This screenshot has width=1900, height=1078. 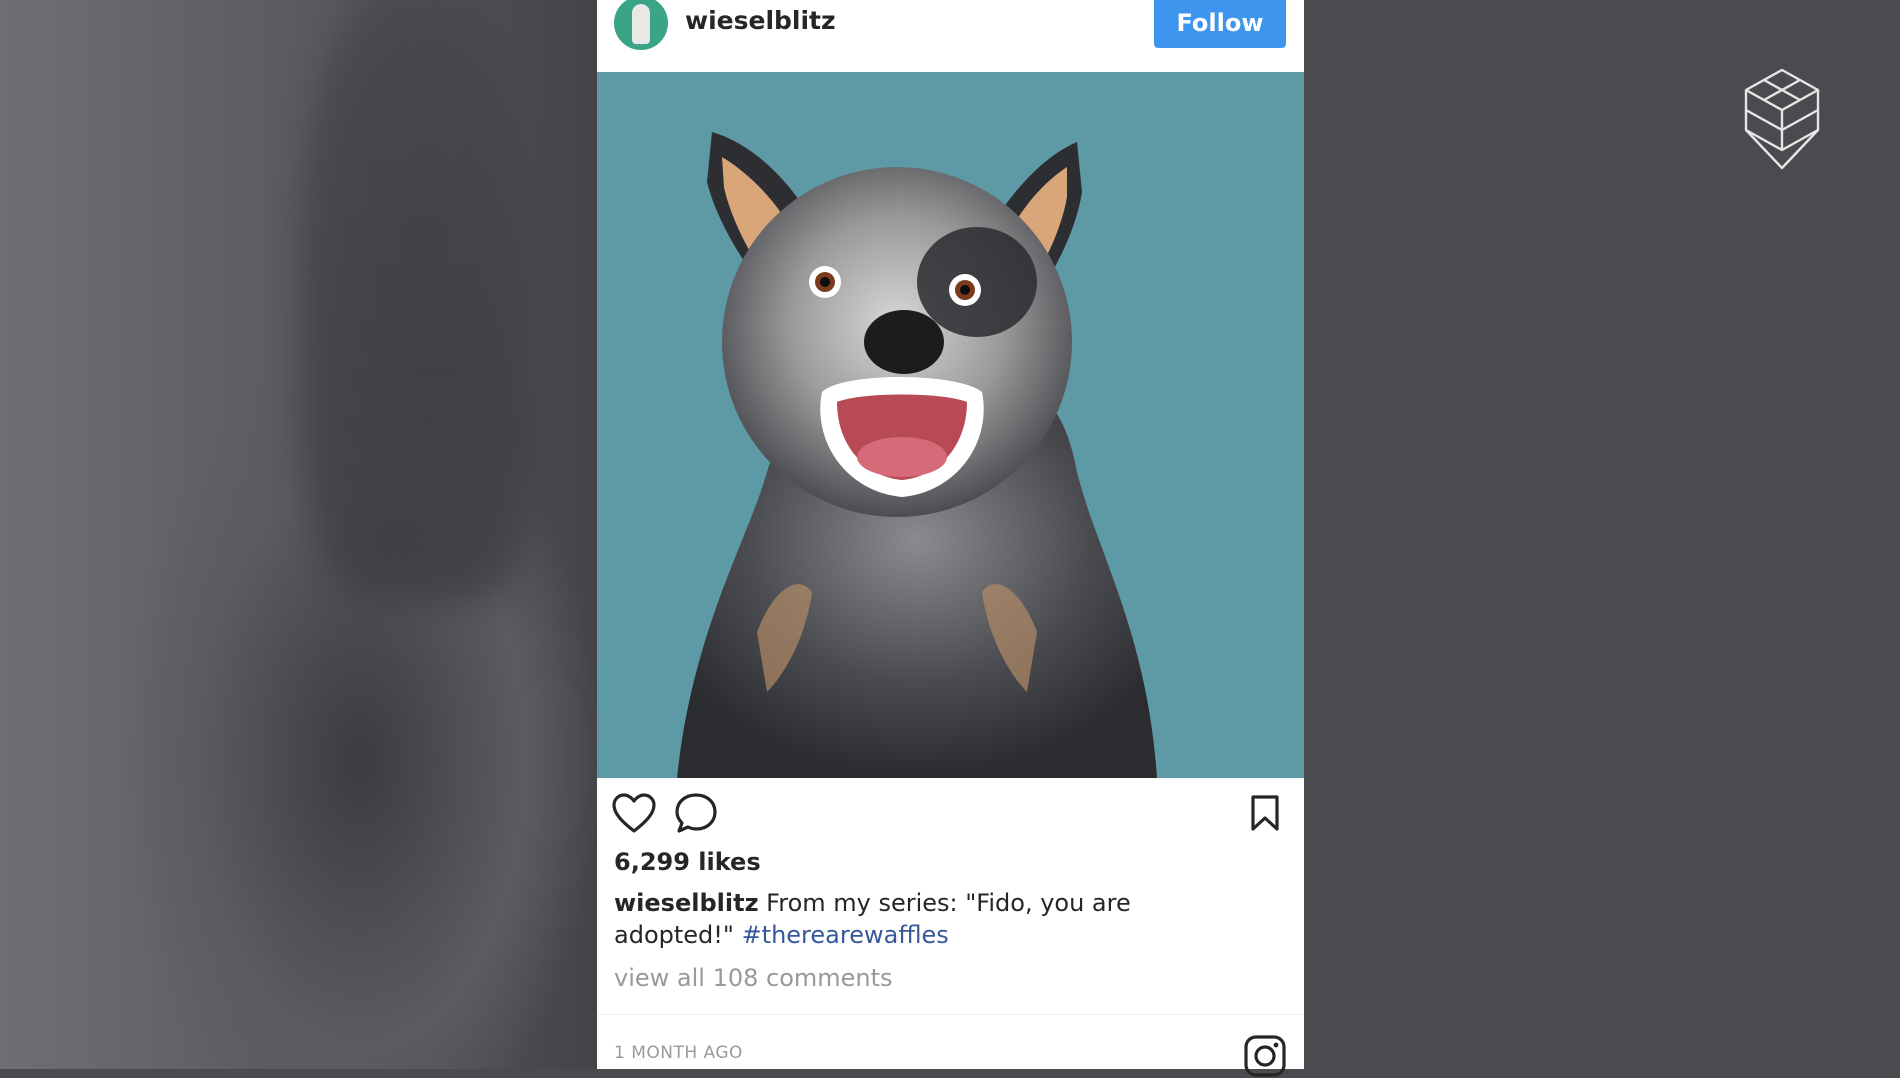 I want to click on post-timestamp: 1 MONTH AGO, so click(x=678, y=1053).